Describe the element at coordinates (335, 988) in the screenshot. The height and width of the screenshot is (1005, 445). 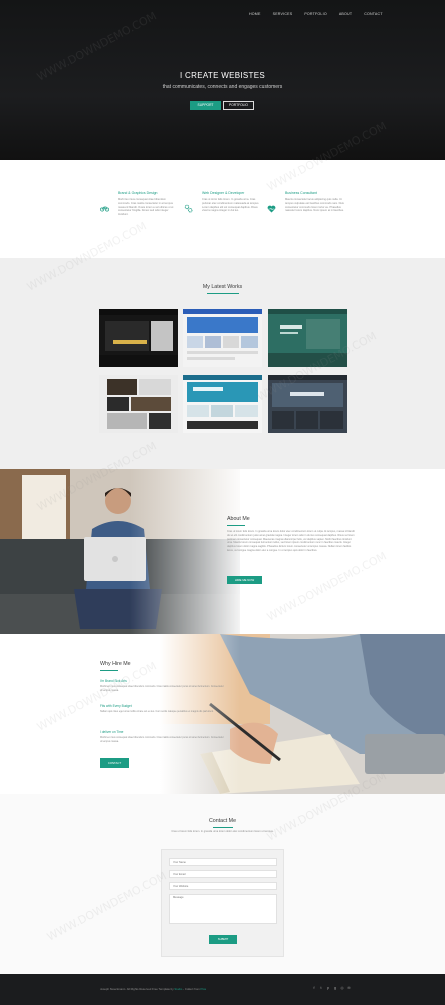
I see `google-plus-icon: g` at that location.